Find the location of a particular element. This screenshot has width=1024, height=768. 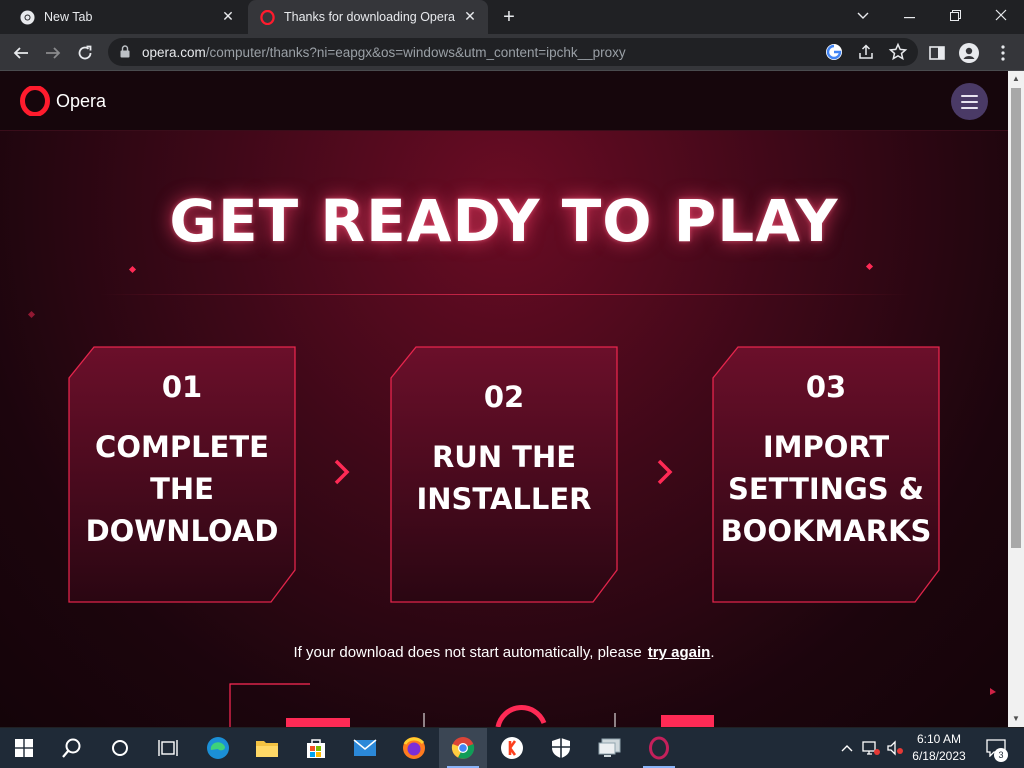

award-badges is located at coordinates (612, 705).